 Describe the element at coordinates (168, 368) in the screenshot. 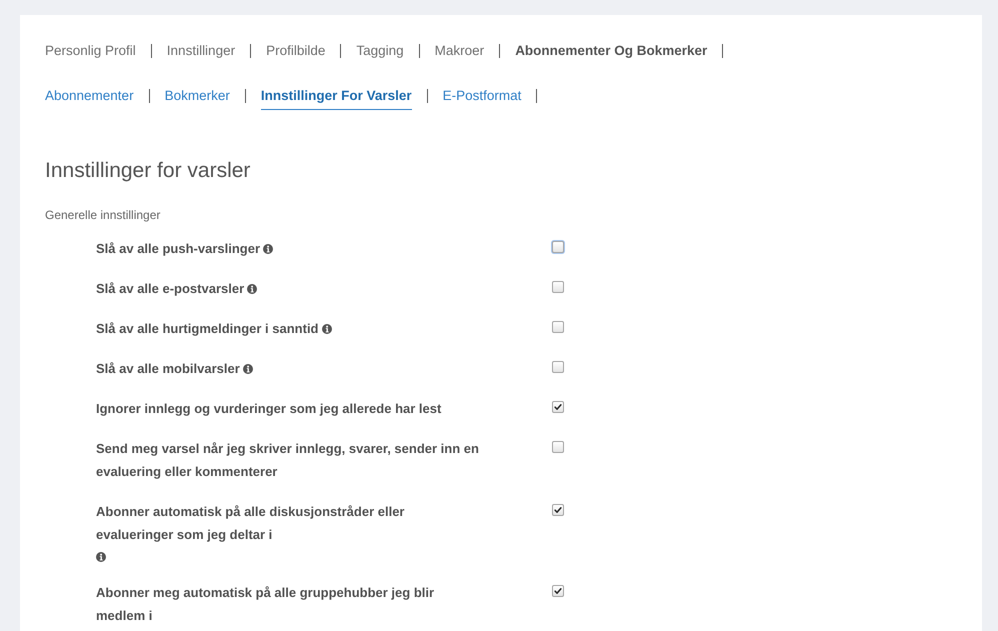

I see `setting-label: Slå av alle mobilvarsler` at that location.